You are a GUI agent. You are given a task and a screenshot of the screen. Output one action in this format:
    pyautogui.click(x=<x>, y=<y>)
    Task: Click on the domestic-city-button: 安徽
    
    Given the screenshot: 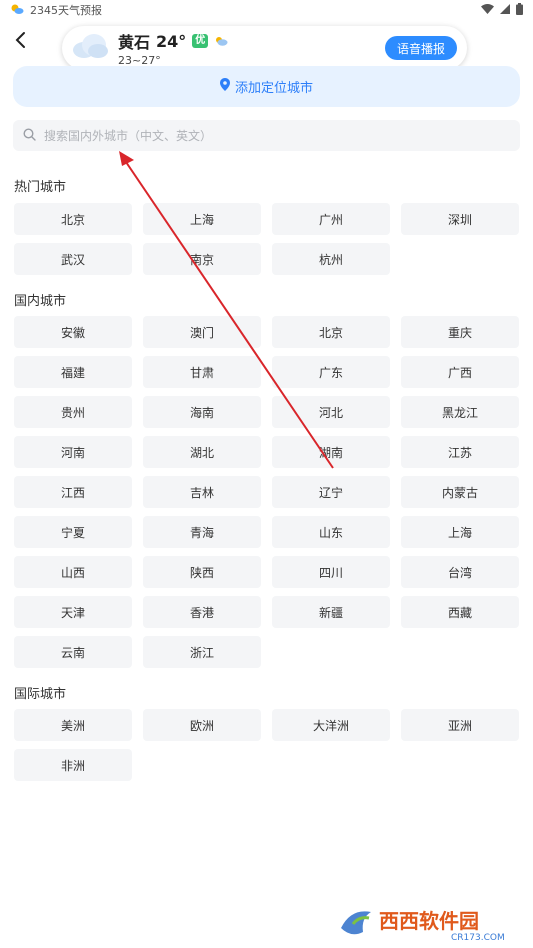 What is the action you would take?
    pyautogui.click(x=73, y=332)
    